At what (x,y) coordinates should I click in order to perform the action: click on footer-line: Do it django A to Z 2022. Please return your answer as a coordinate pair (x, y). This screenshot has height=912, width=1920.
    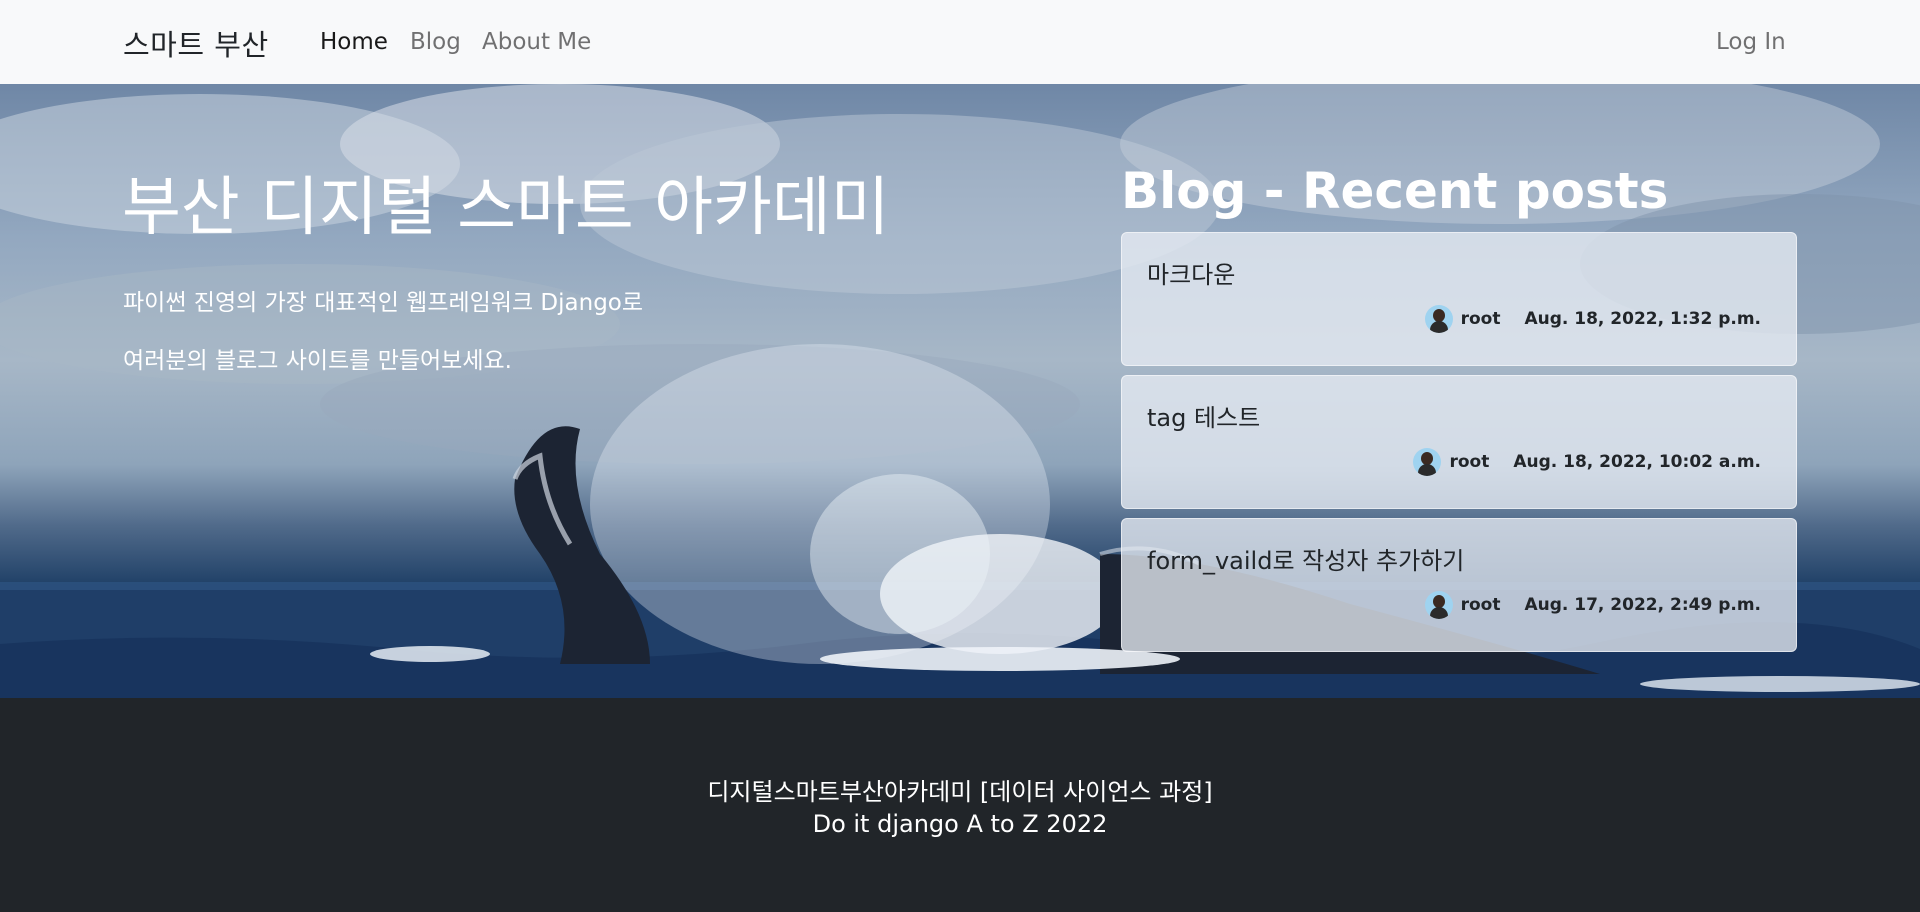
    Looking at the image, I should click on (960, 824).